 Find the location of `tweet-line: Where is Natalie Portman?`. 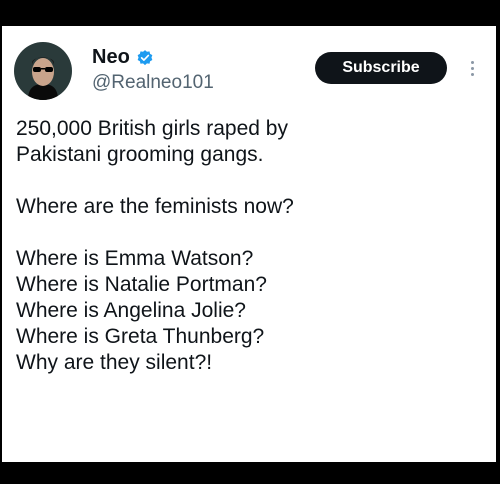

tweet-line: Where is Natalie Portman? is located at coordinates (141, 284).